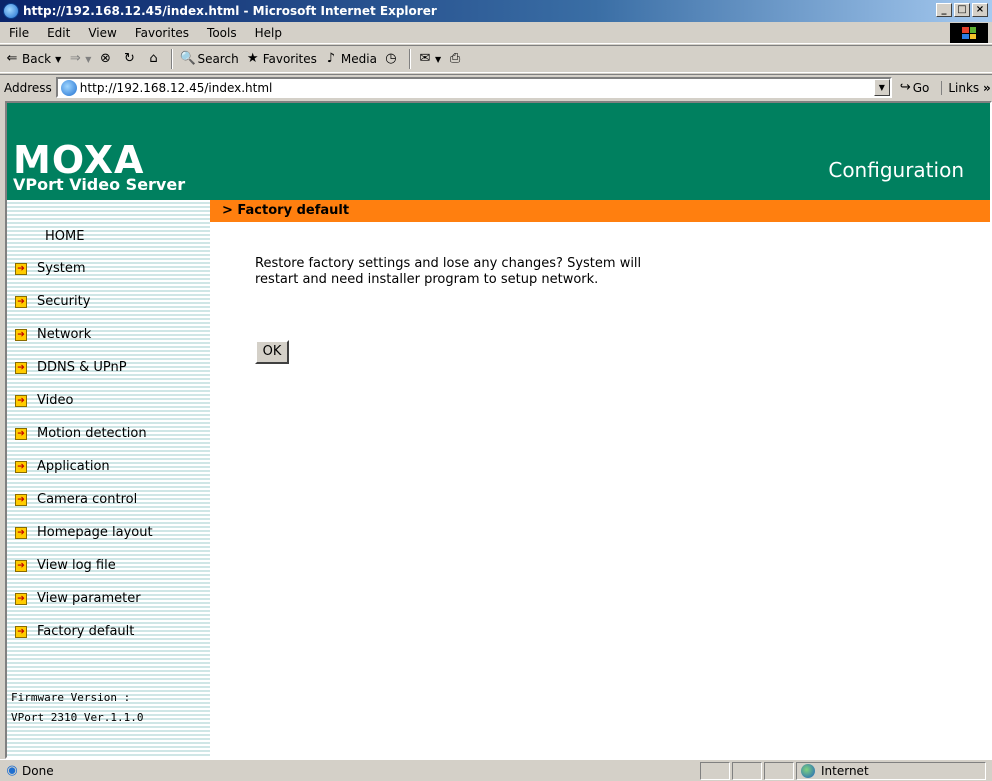 Image resolution: width=992 pixels, height=781 pixels. Describe the element at coordinates (77, 708) in the screenshot. I see `firmware-info: Firmware Version : VPort 2310 Ver.1.1.0` at that location.